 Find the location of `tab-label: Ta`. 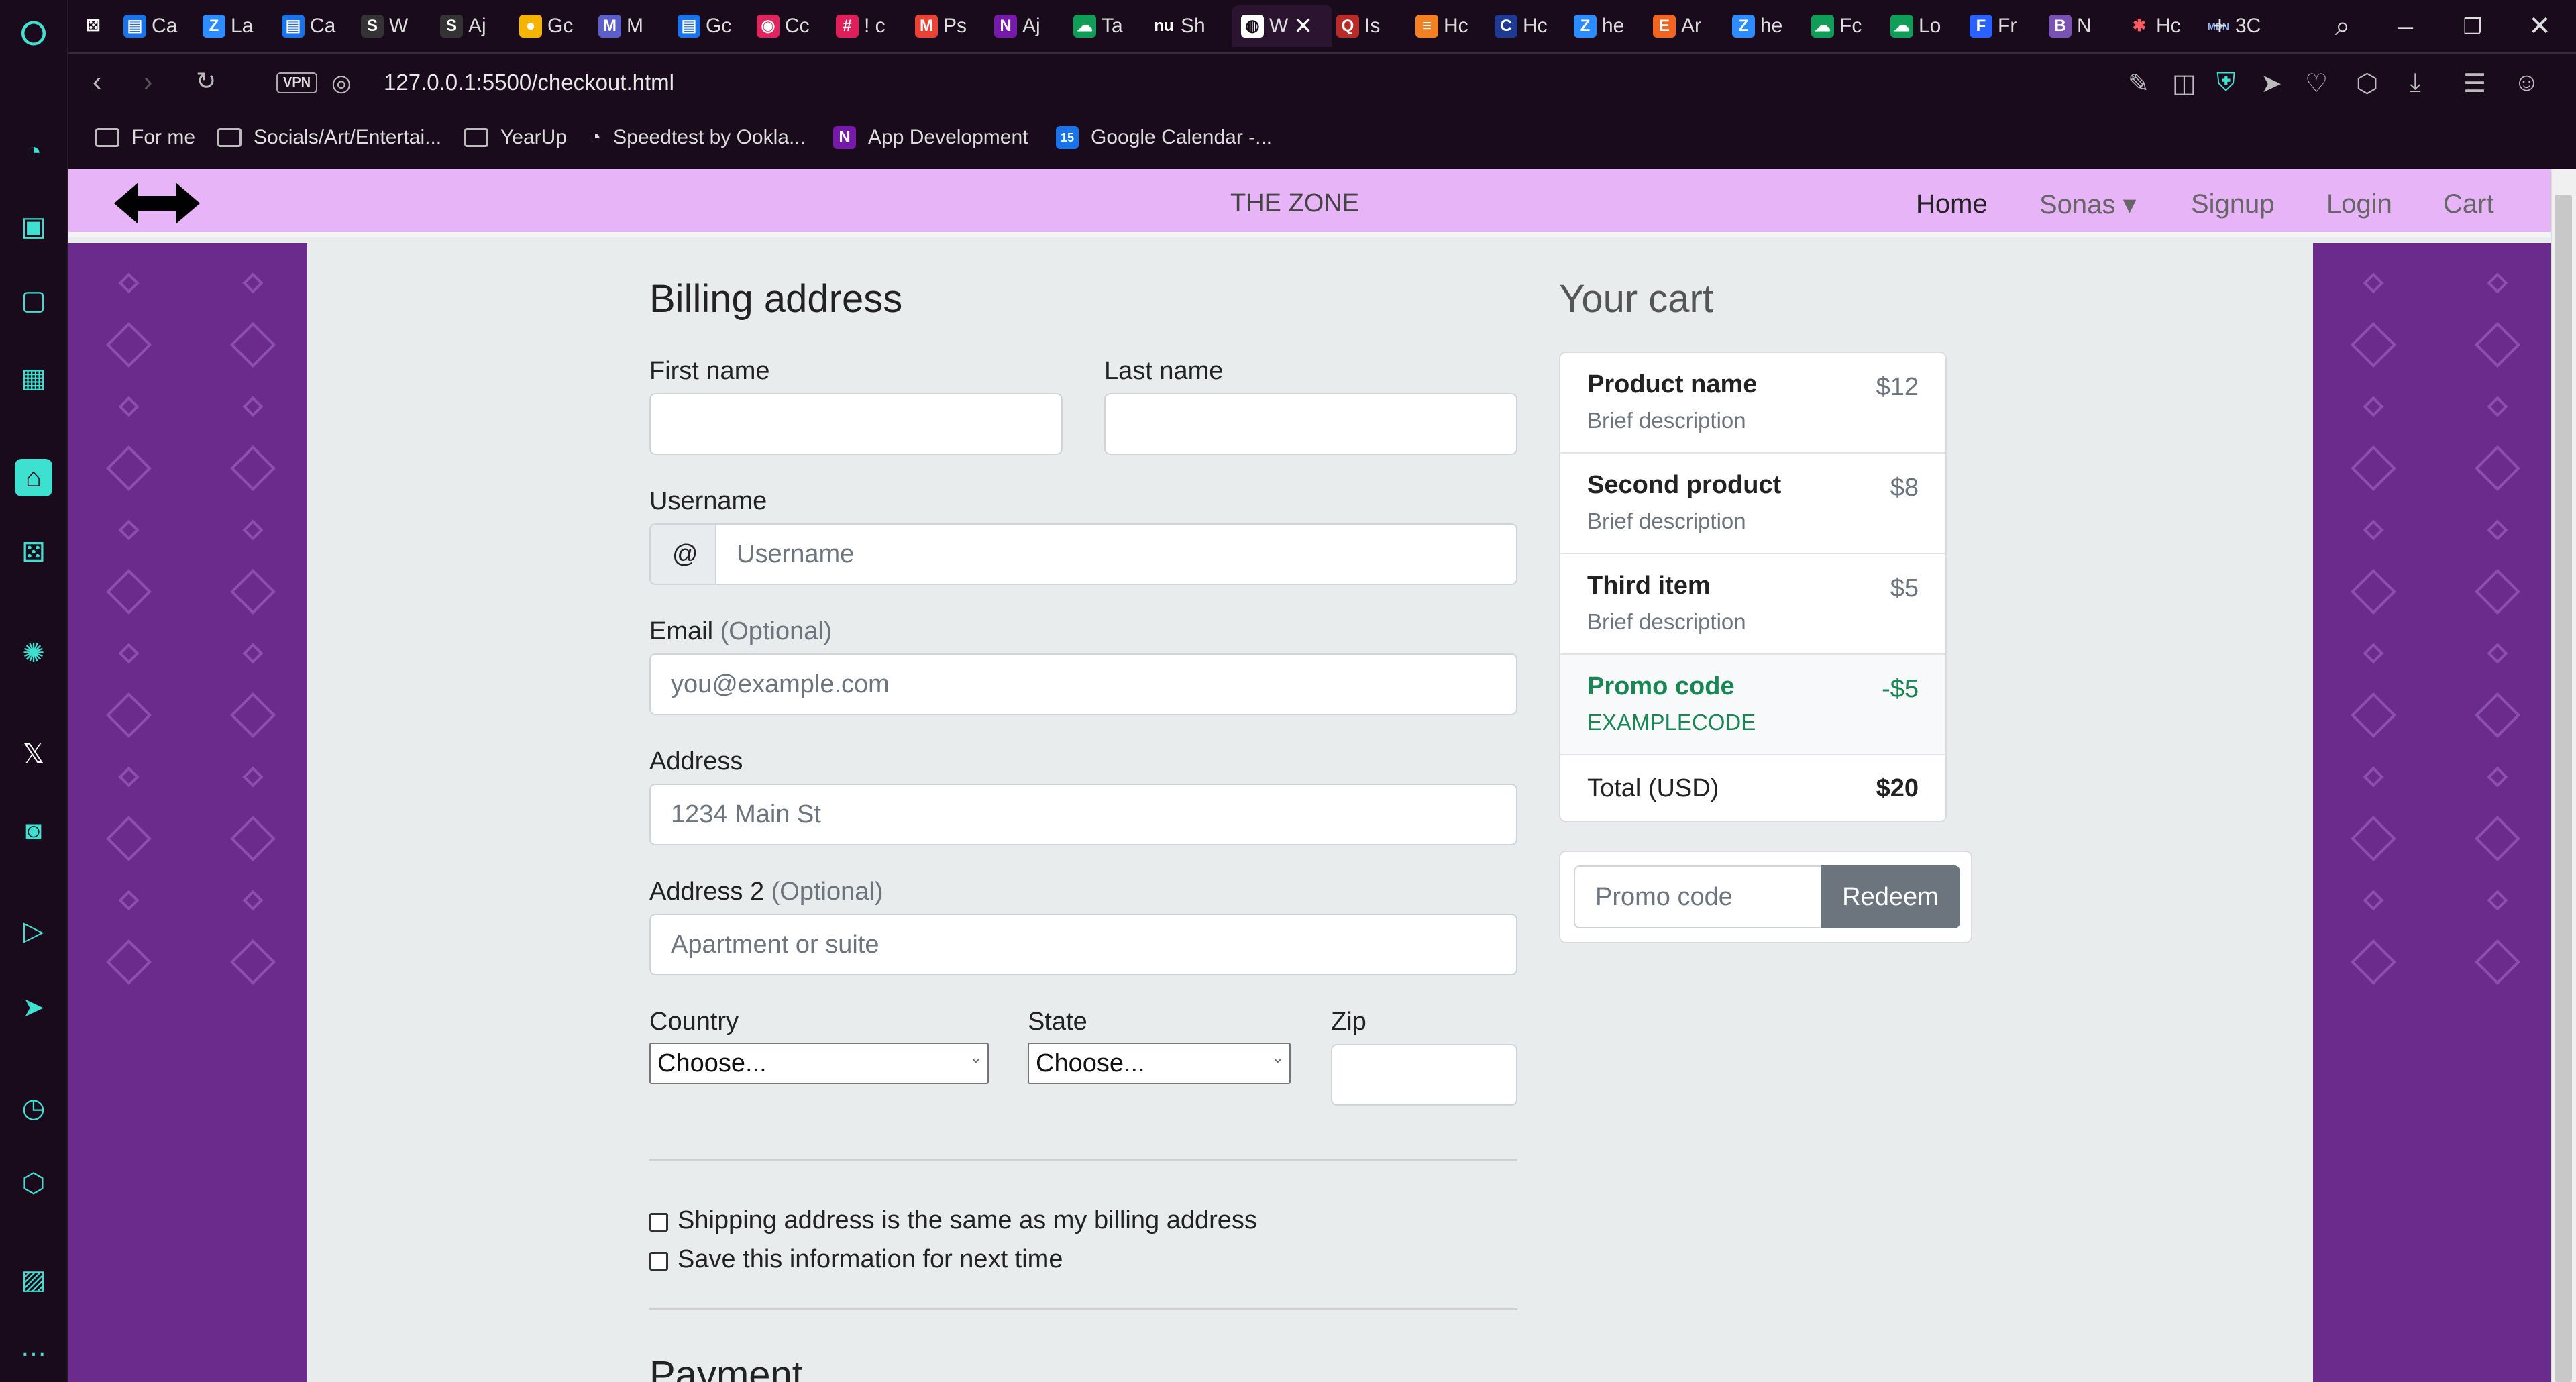

tab-label: Ta is located at coordinates (1112, 26).